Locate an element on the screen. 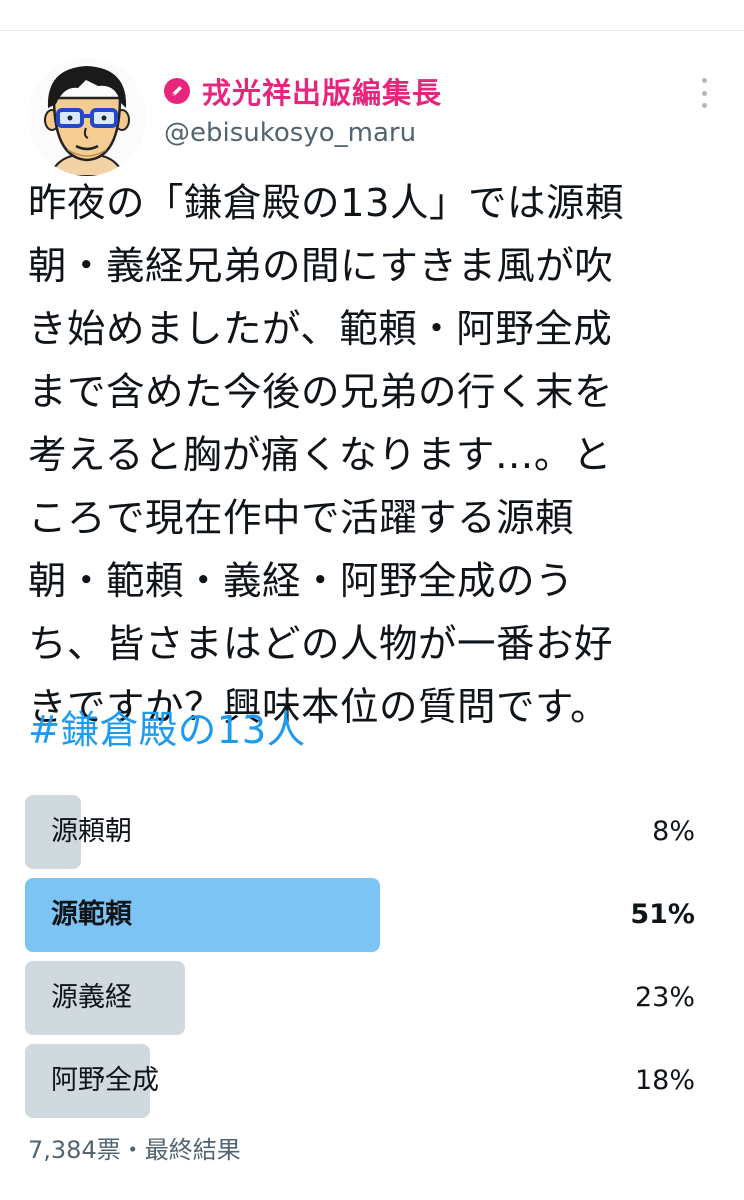 This screenshot has height=1200, width=744. poll-option: 源範頼 51% is located at coordinates (360, 915).